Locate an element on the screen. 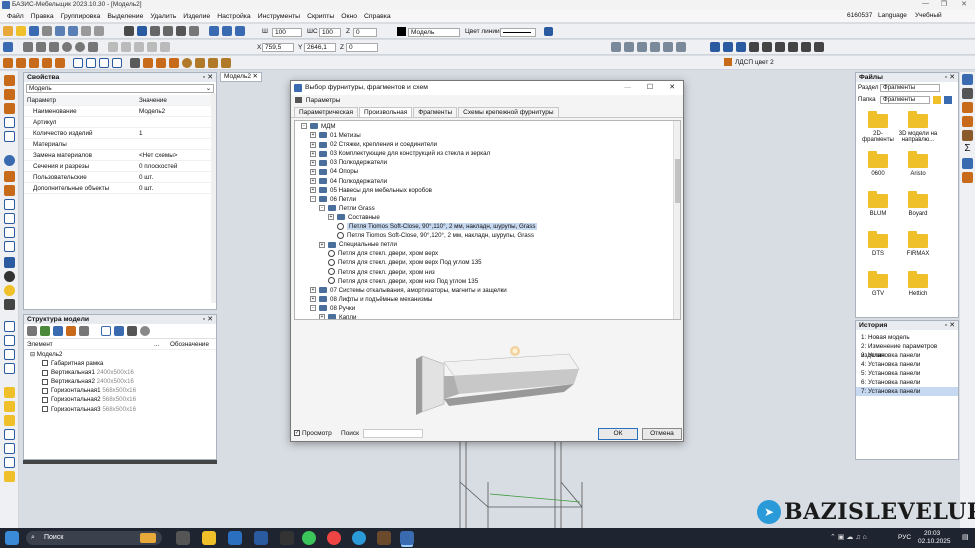 This screenshot has width=975, height=548. tree-folder: - 06 Петли is located at coordinates (487, 199).